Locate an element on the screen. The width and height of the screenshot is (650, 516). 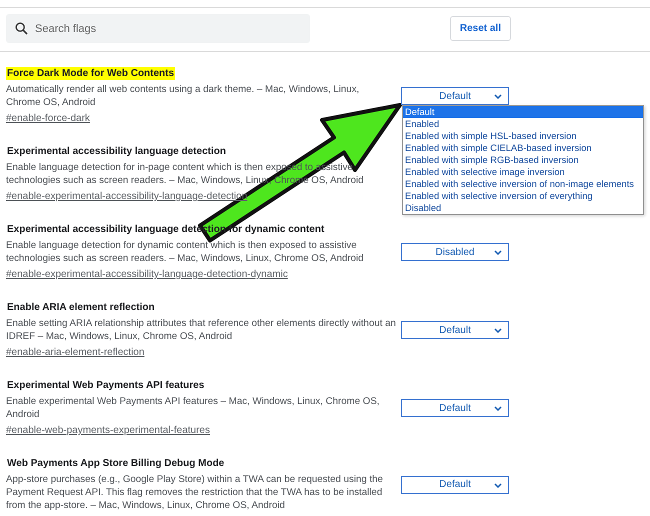
flag-link: #enable-aria-element-reflection is located at coordinates (75, 352).